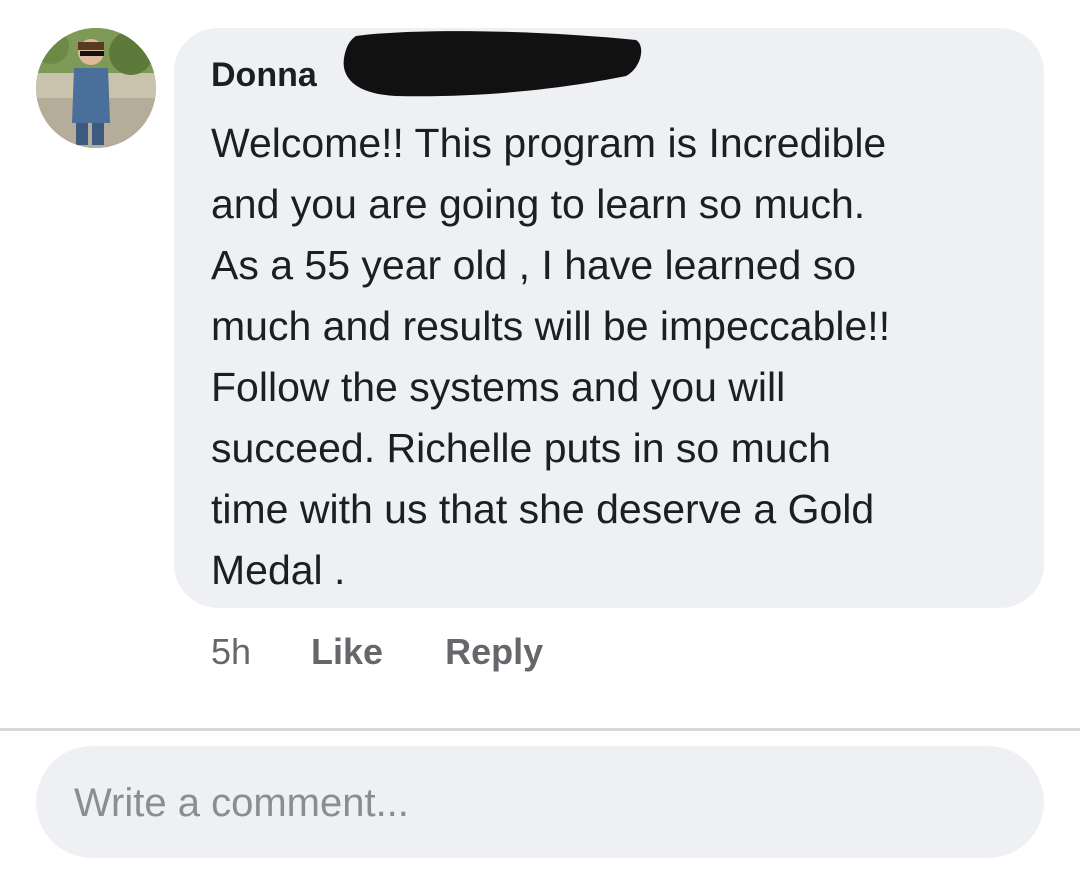  What do you see at coordinates (264, 75) in the screenshot?
I see `author-name: Donna` at bounding box center [264, 75].